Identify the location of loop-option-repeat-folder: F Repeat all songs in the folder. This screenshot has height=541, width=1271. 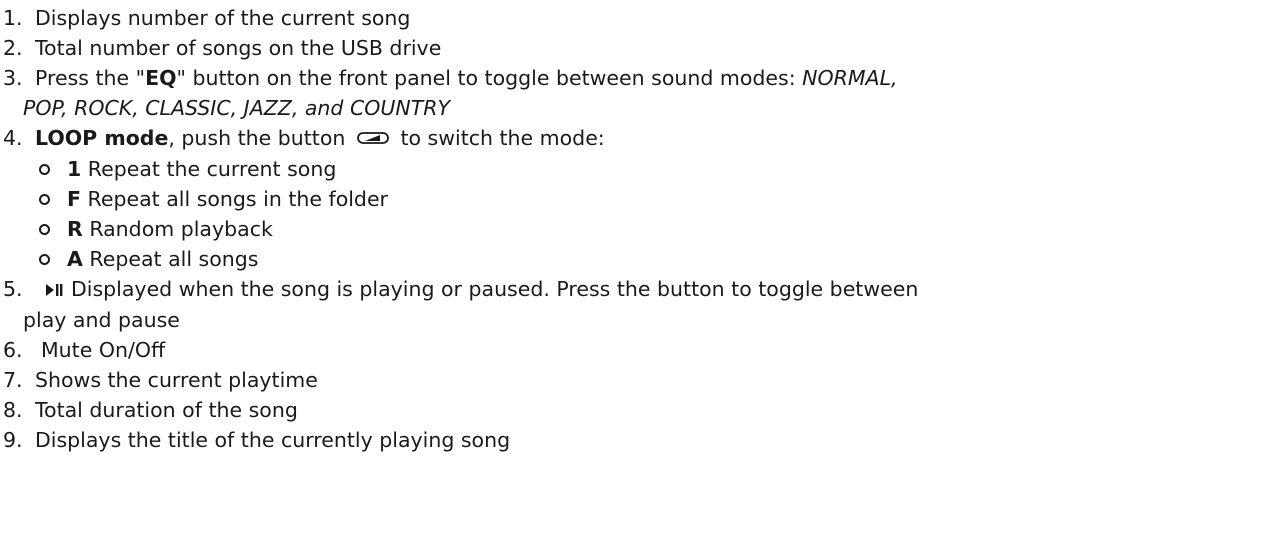
(655, 199).